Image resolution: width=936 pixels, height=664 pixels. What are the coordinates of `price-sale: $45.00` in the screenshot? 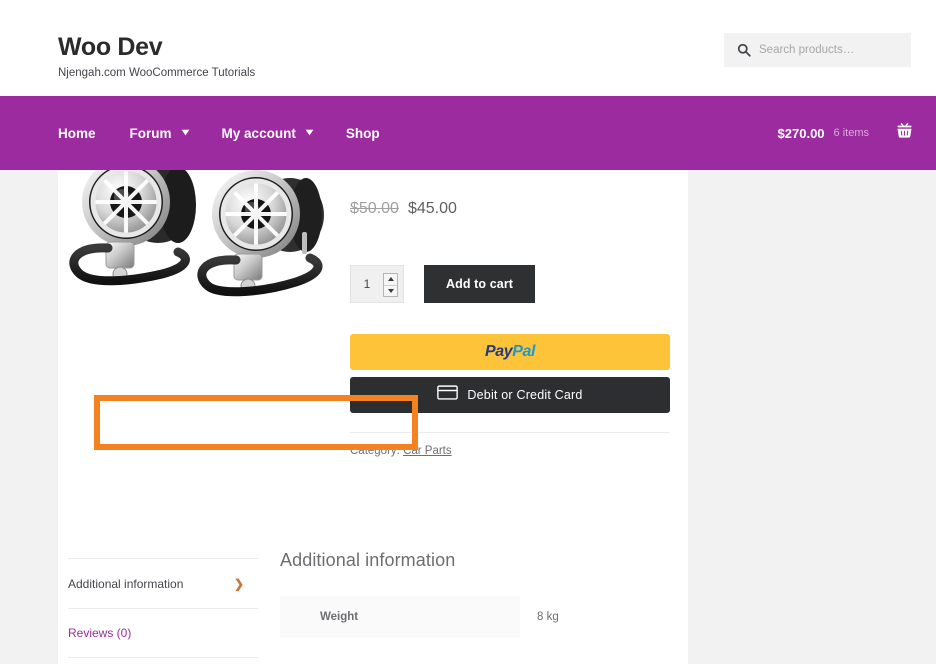 It's located at (432, 208).